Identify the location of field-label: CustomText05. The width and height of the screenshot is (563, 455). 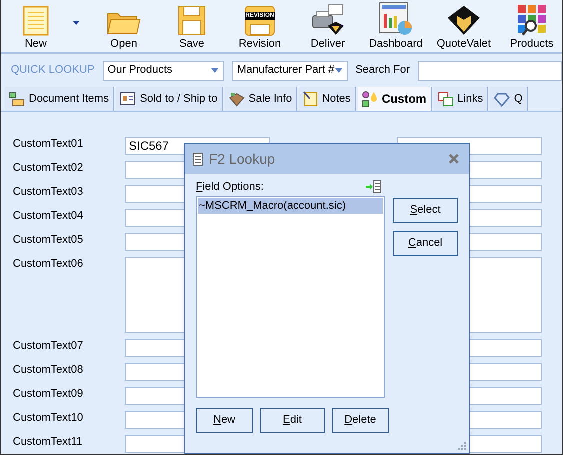
(48, 240).